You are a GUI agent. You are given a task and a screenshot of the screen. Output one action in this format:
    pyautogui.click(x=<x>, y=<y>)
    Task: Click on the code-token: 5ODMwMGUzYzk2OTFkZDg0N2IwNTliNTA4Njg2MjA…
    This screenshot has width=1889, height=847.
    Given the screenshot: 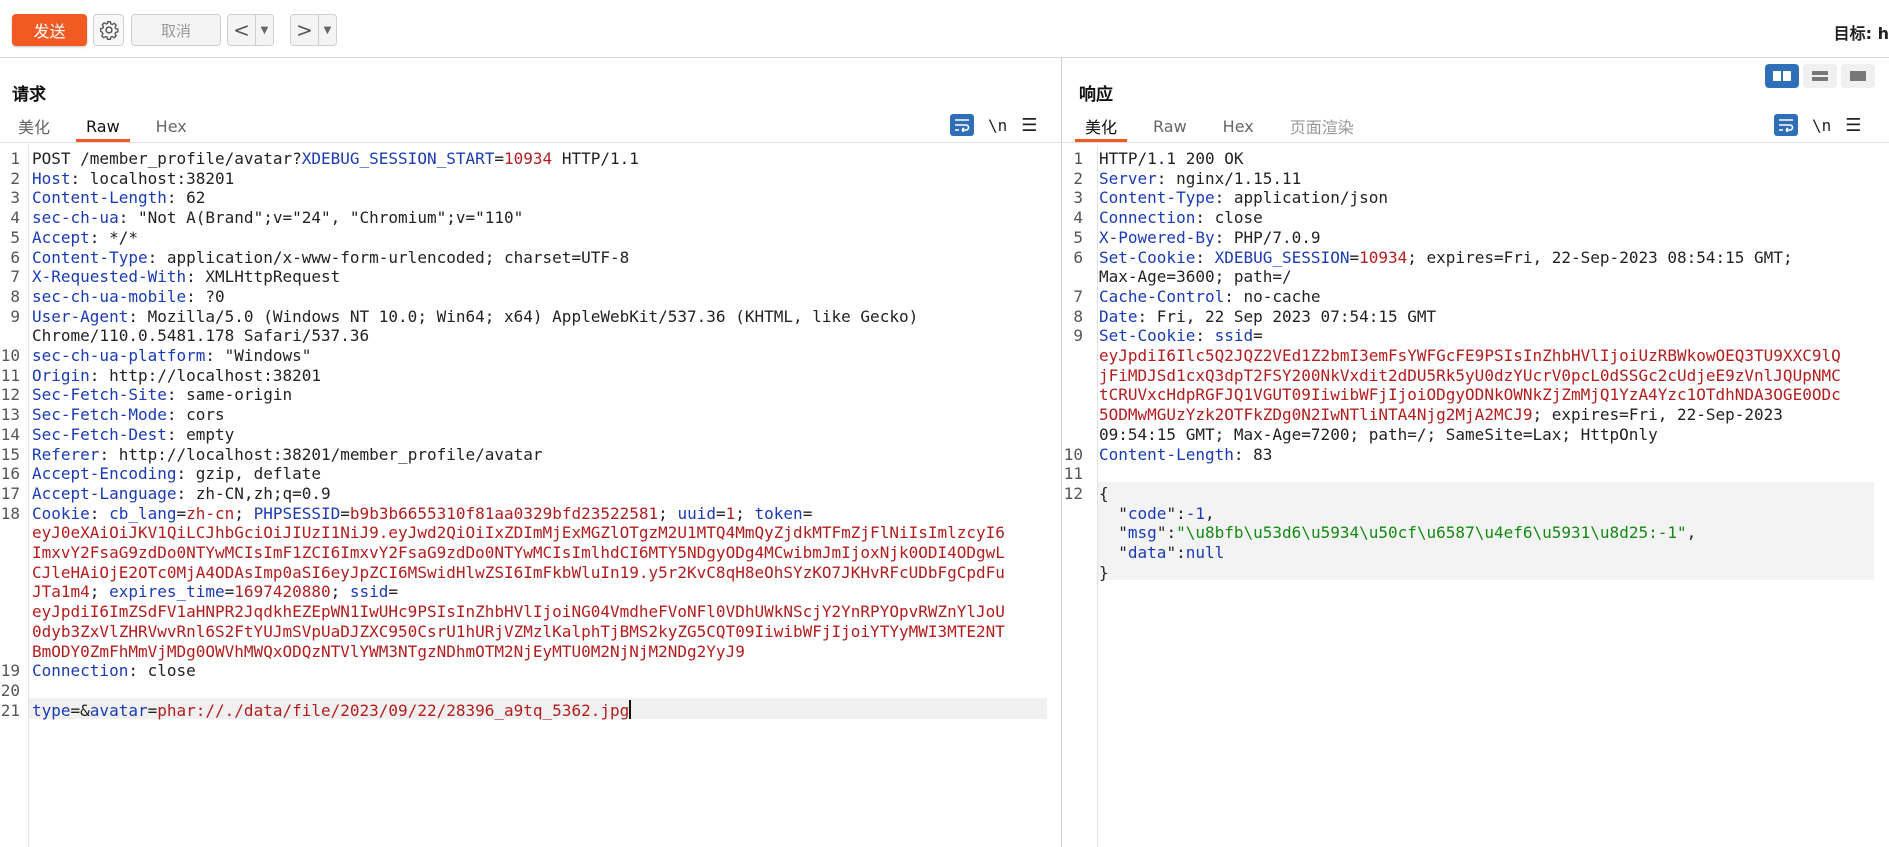 What is the action you would take?
    pyautogui.click(x=1316, y=415)
    